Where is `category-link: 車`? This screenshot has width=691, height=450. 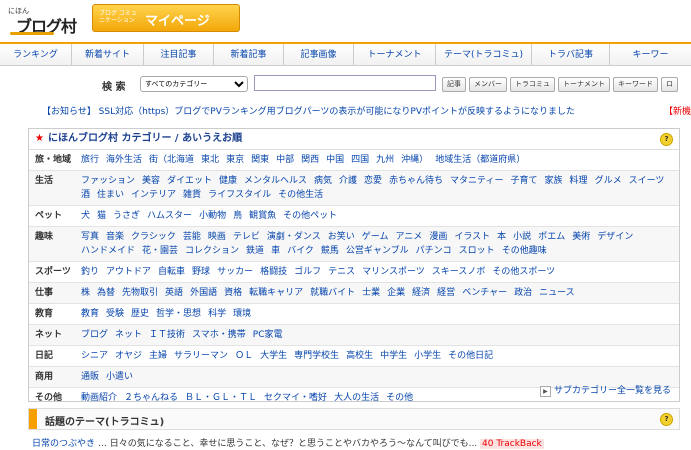
category-link: 車 is located at coordinates (275, 251).